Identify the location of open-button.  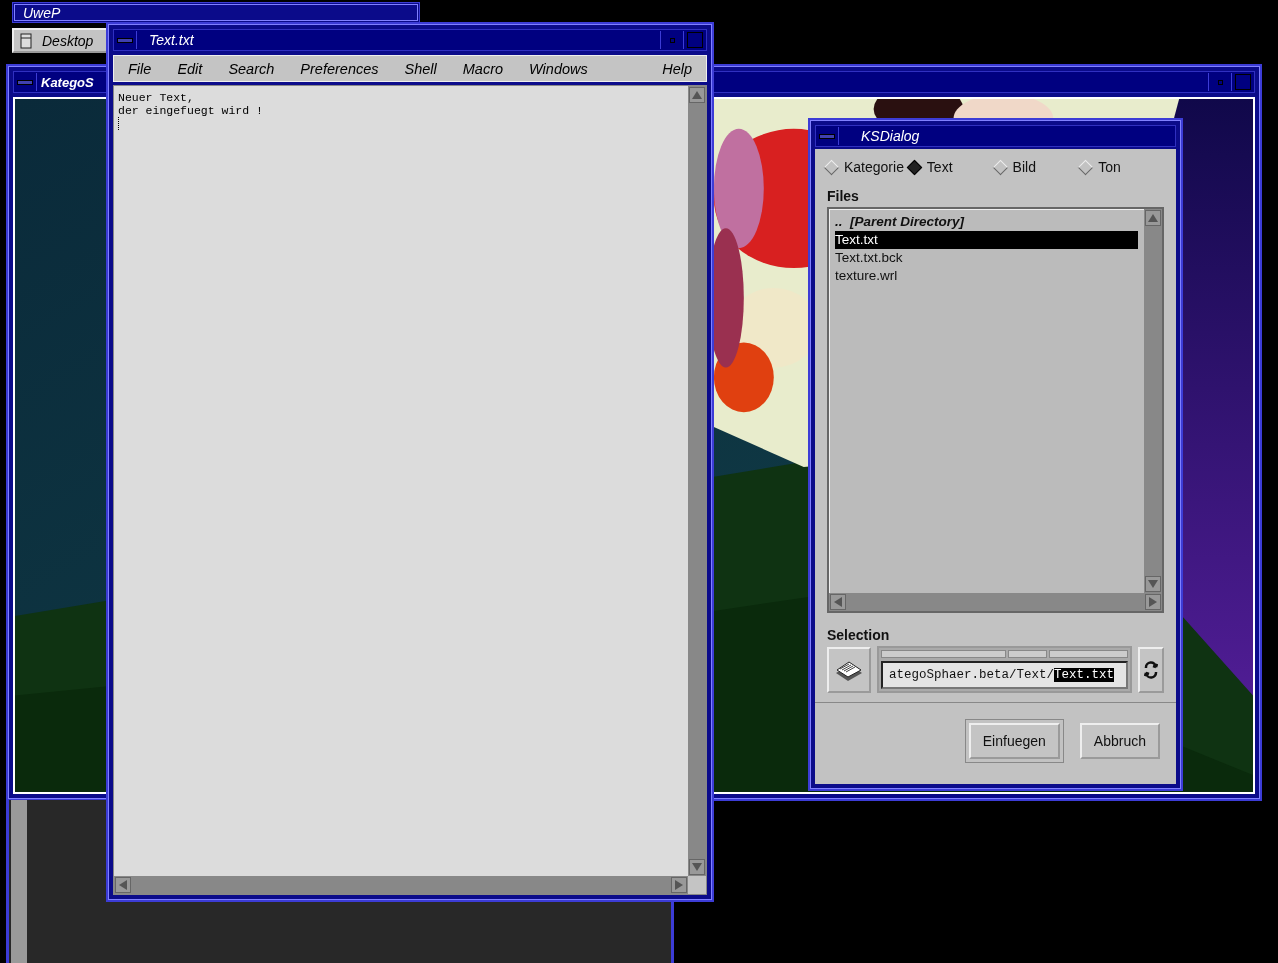
(849, 669).